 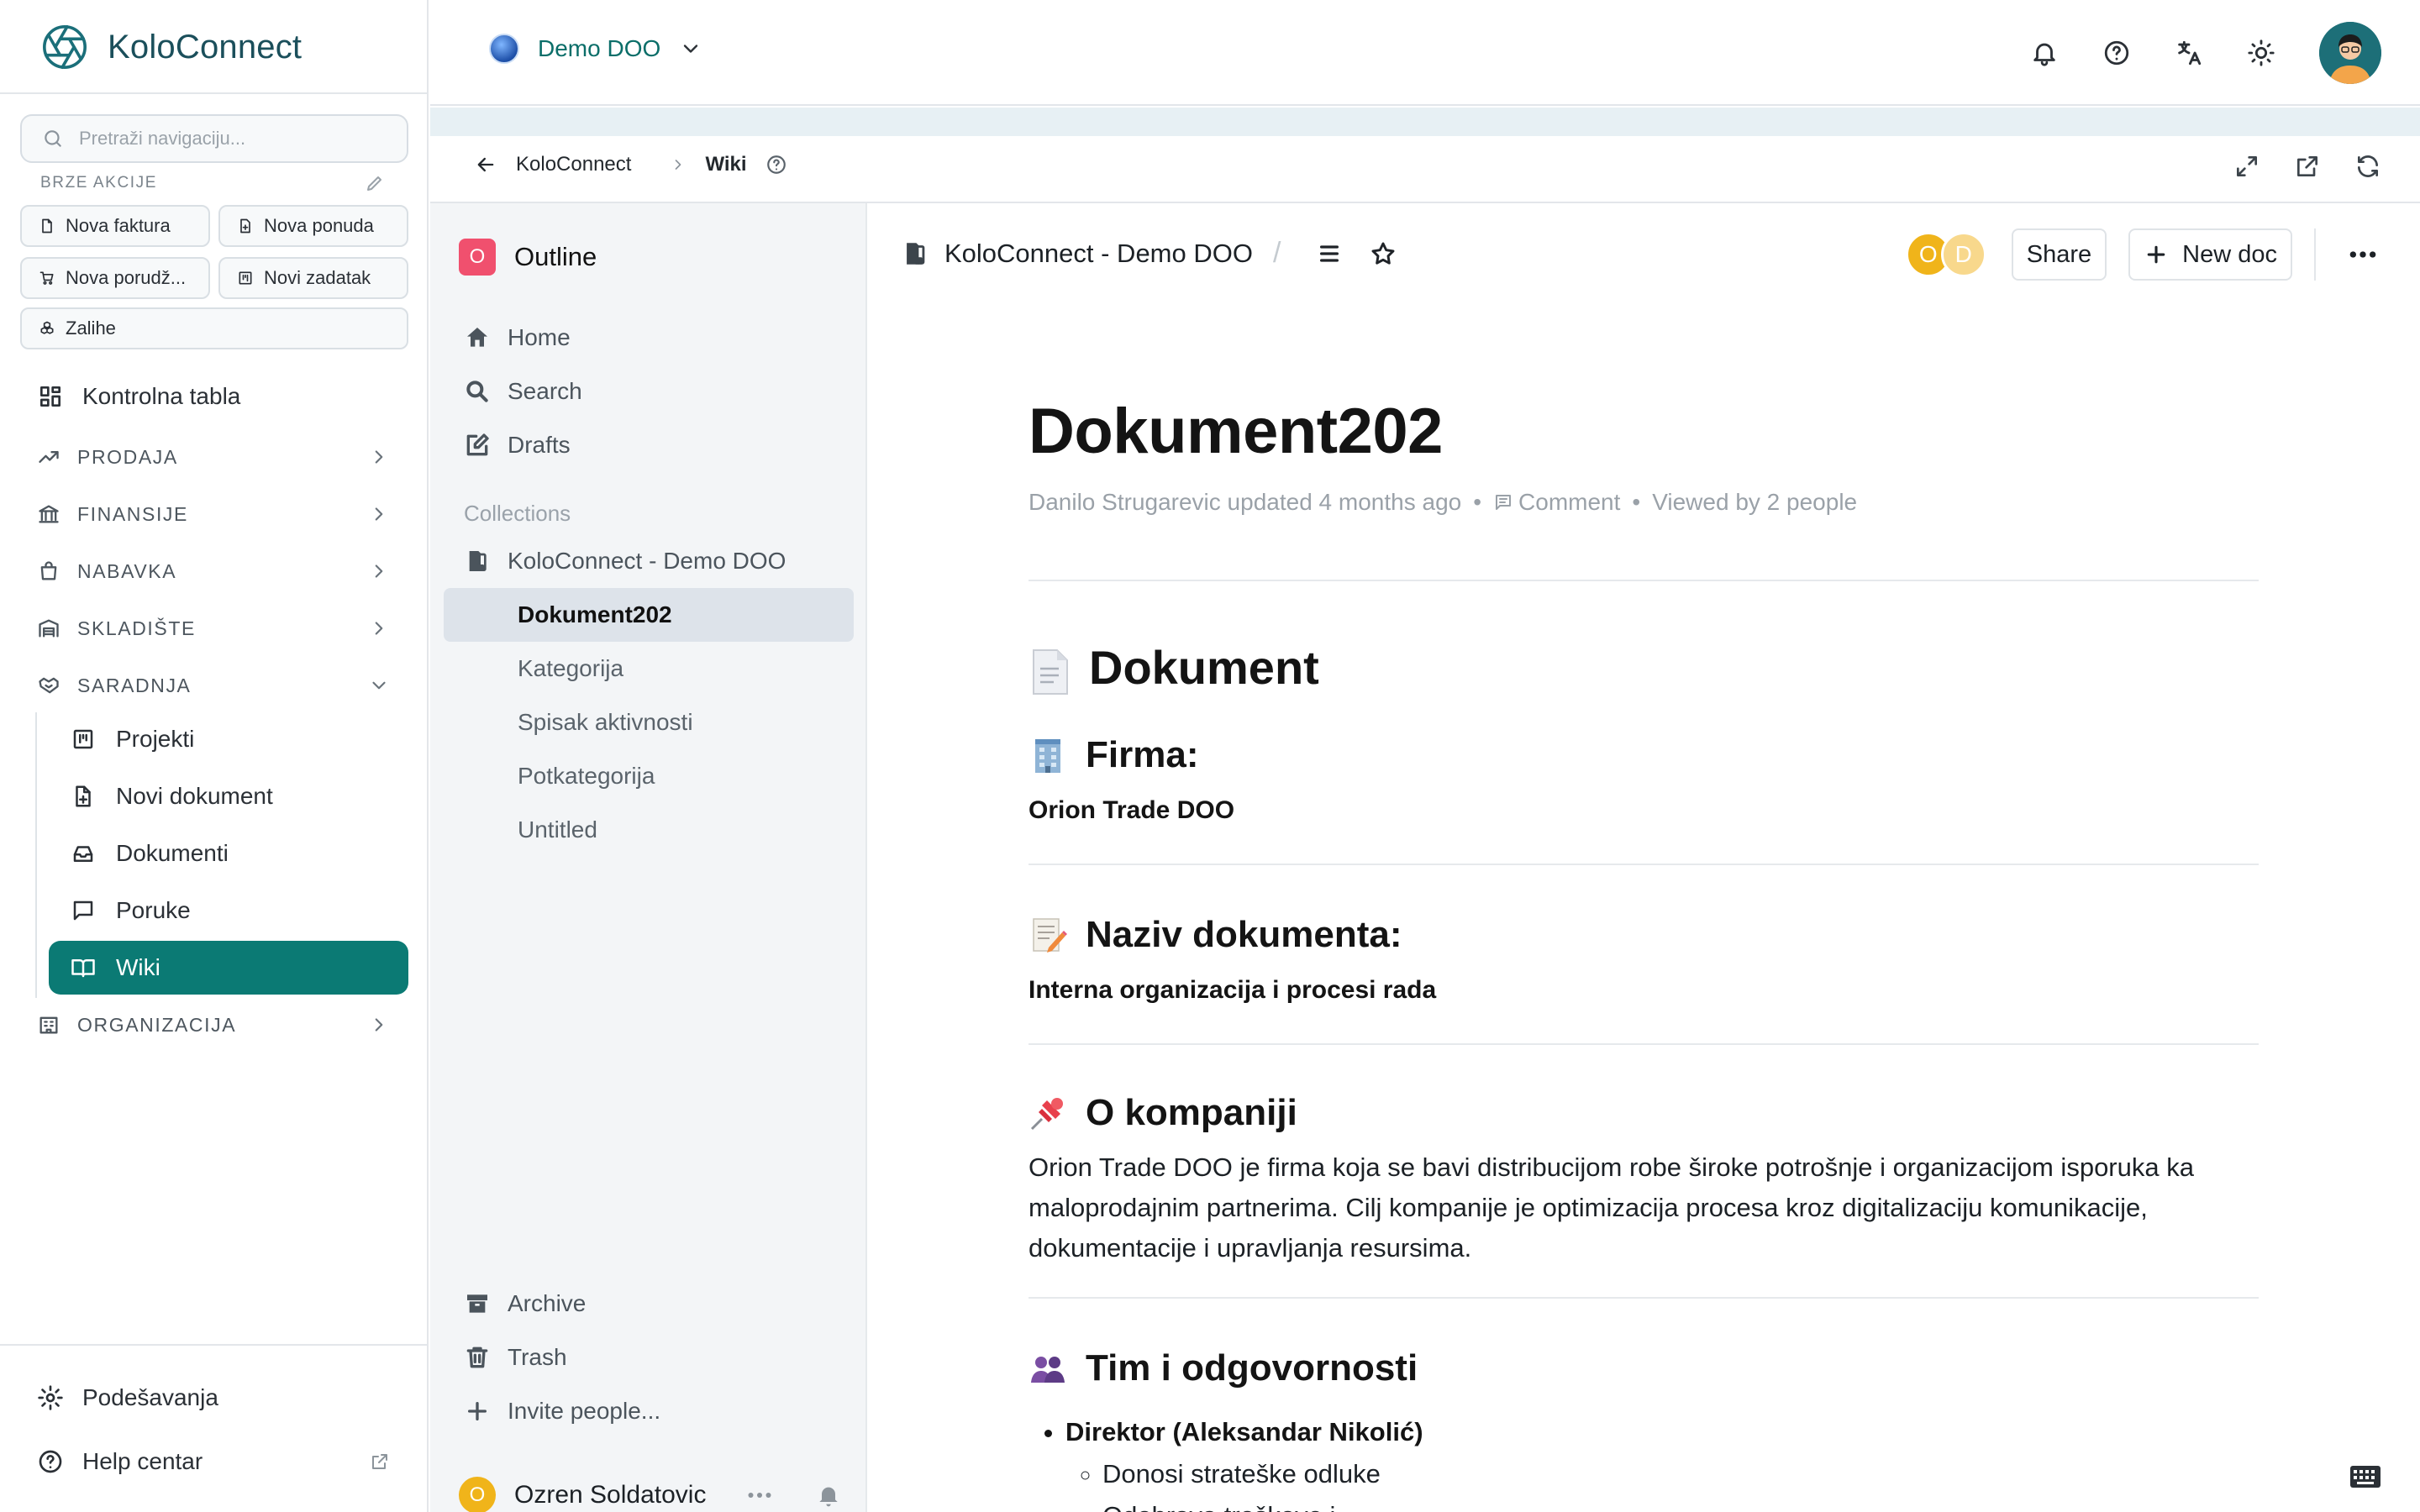 I want to click on outline-nav-home: Home, so click(x=517, y=338).